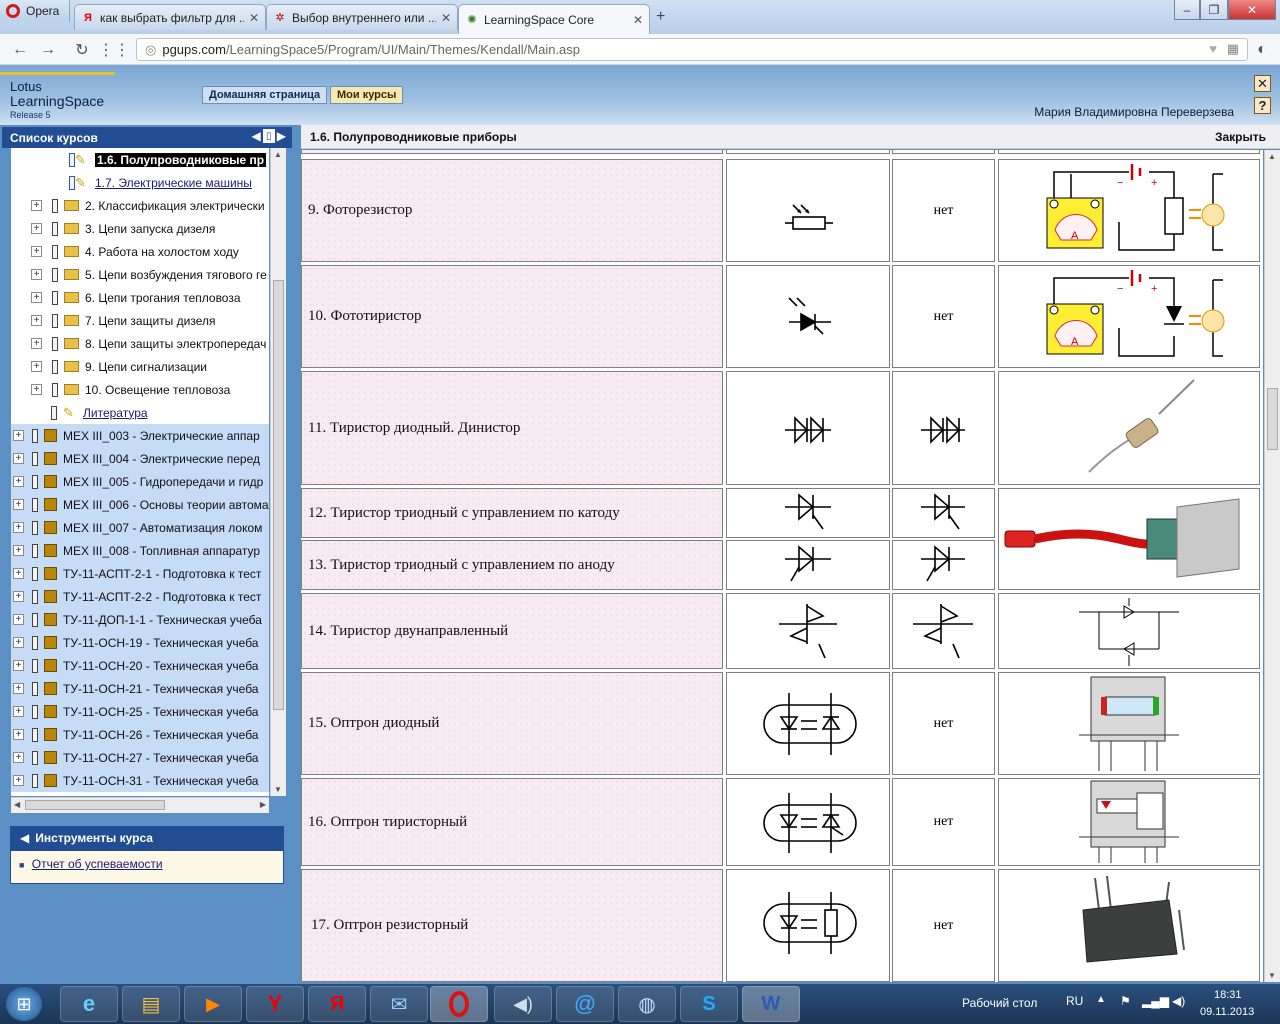  Describe the element at coordinates (24, 838) in the screenshot. I see `chevron-left-icon: ◀` at that location.